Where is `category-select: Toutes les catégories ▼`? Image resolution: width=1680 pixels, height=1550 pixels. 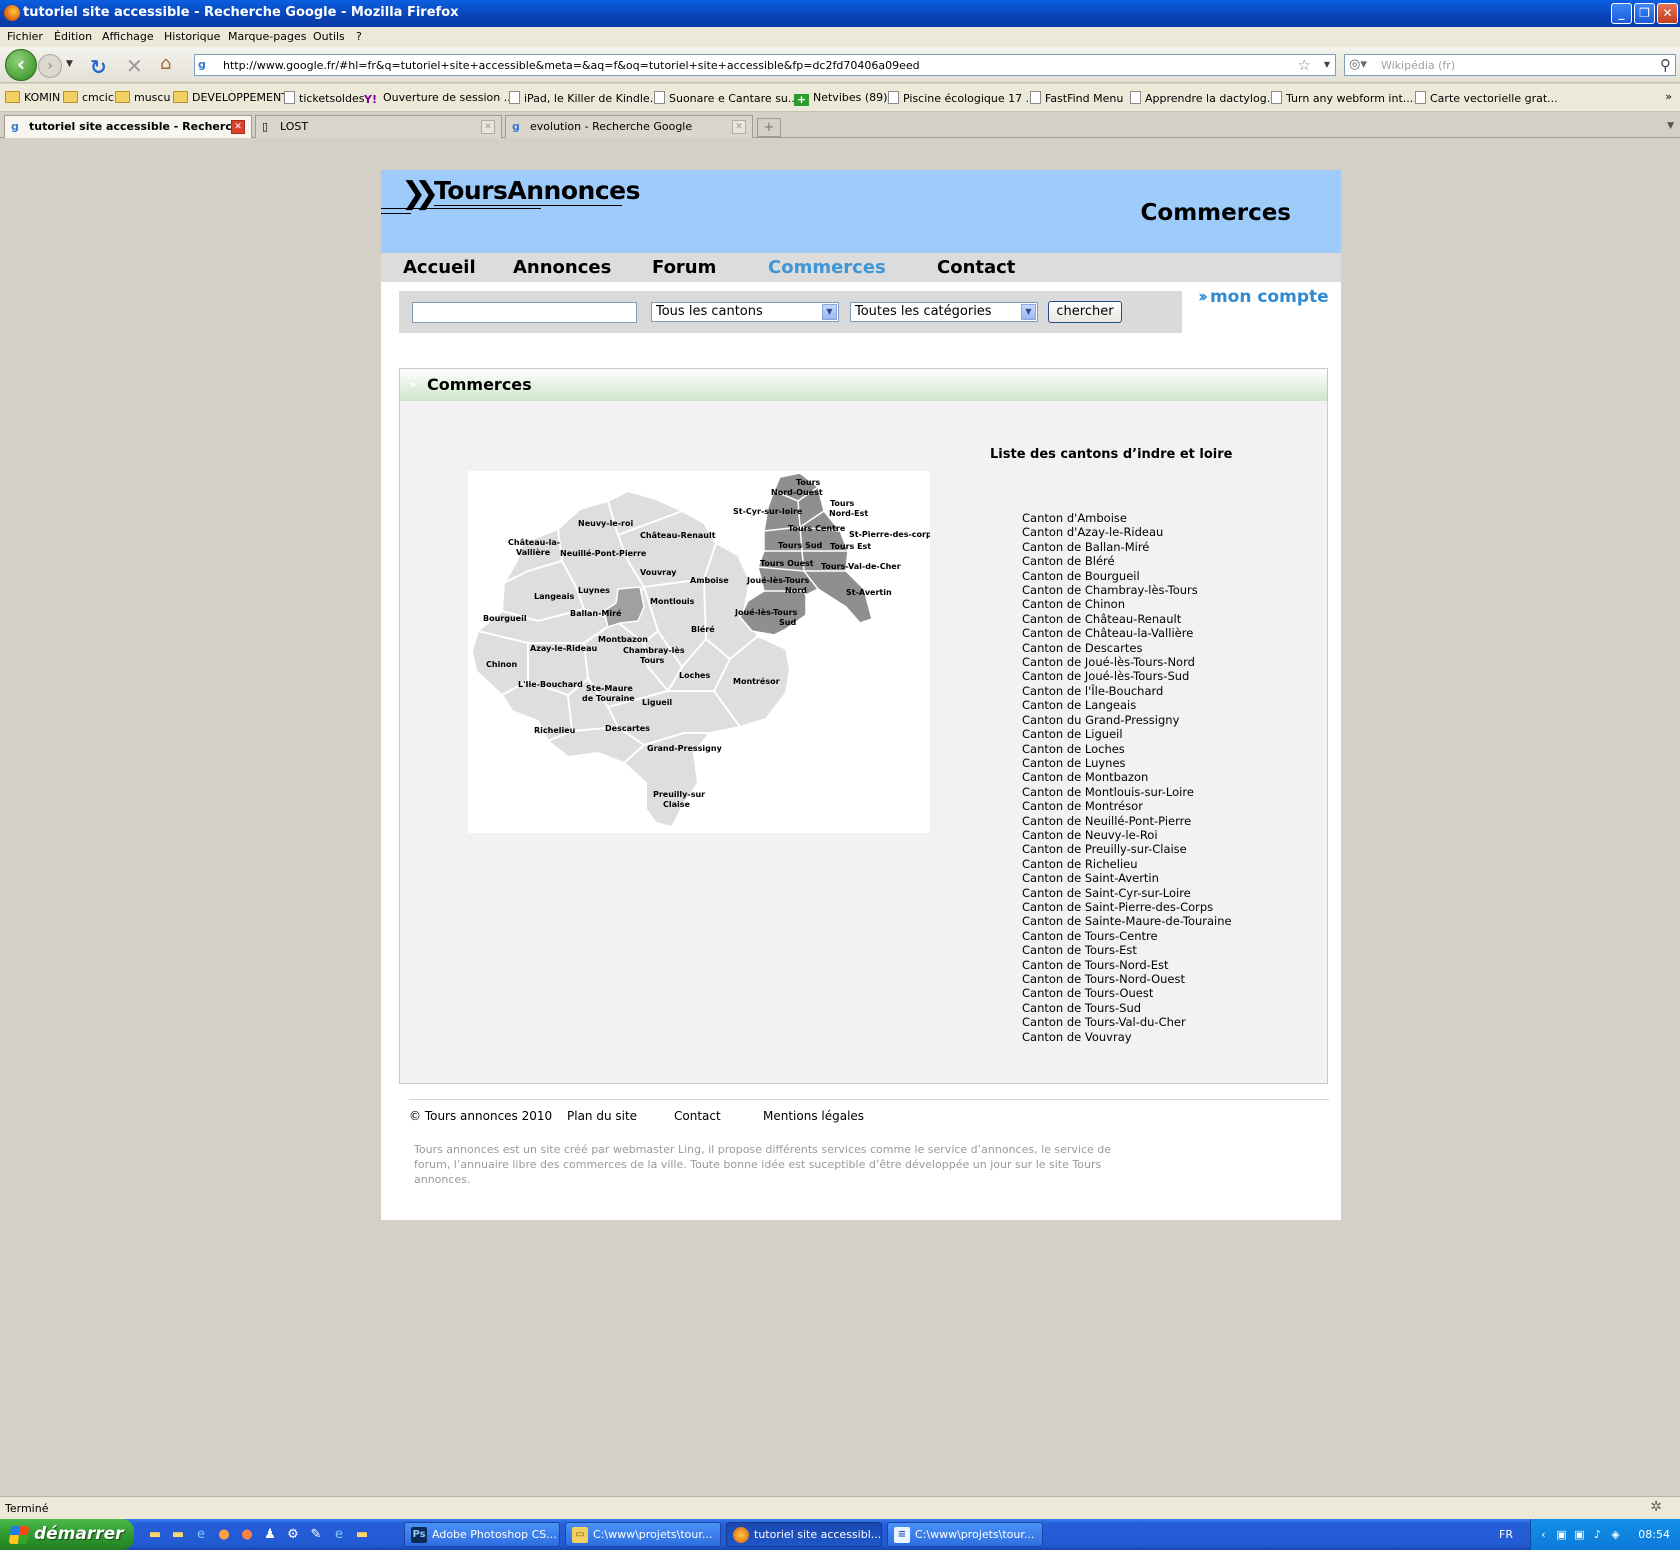 category-select: Toutes les catégories ▼ is located at coordinates (944, 312).